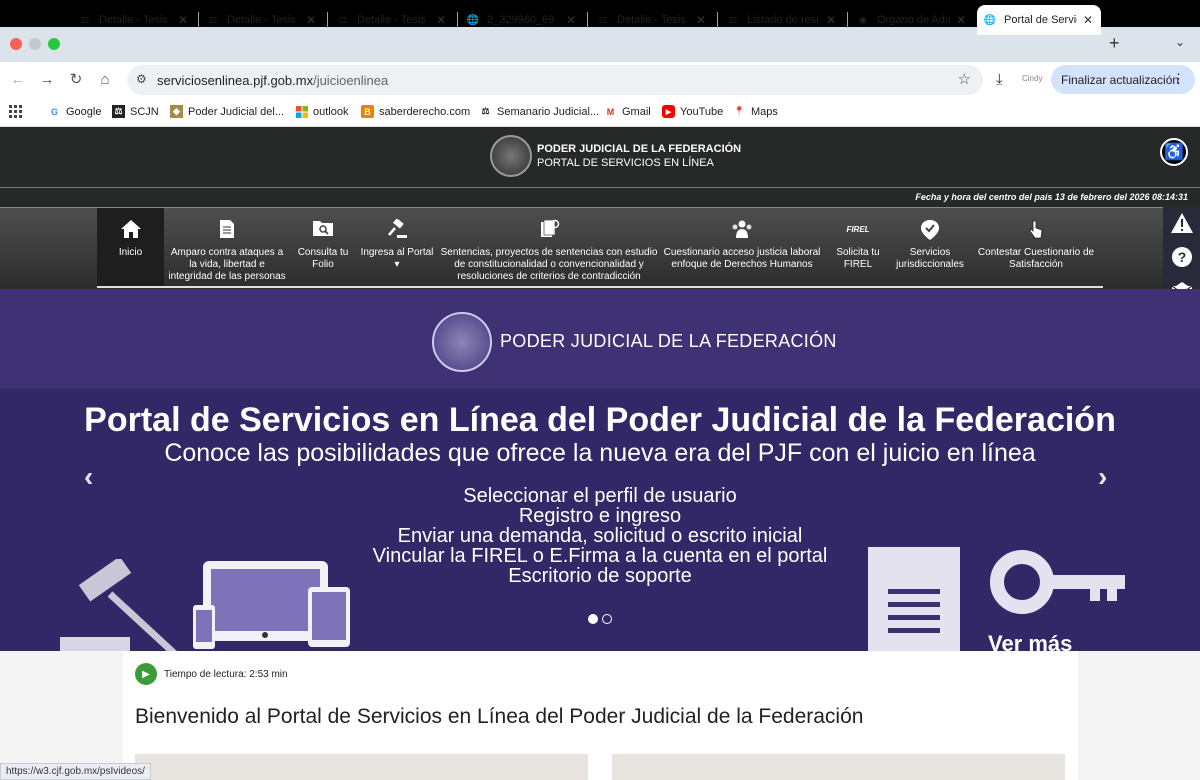 The width and height of the screenshot is (1200, 780). Describe the element at coordinates (930, 248) in the screenshot. I see `menu-item-servicios: Servicios jurisdiccionales` at that location.